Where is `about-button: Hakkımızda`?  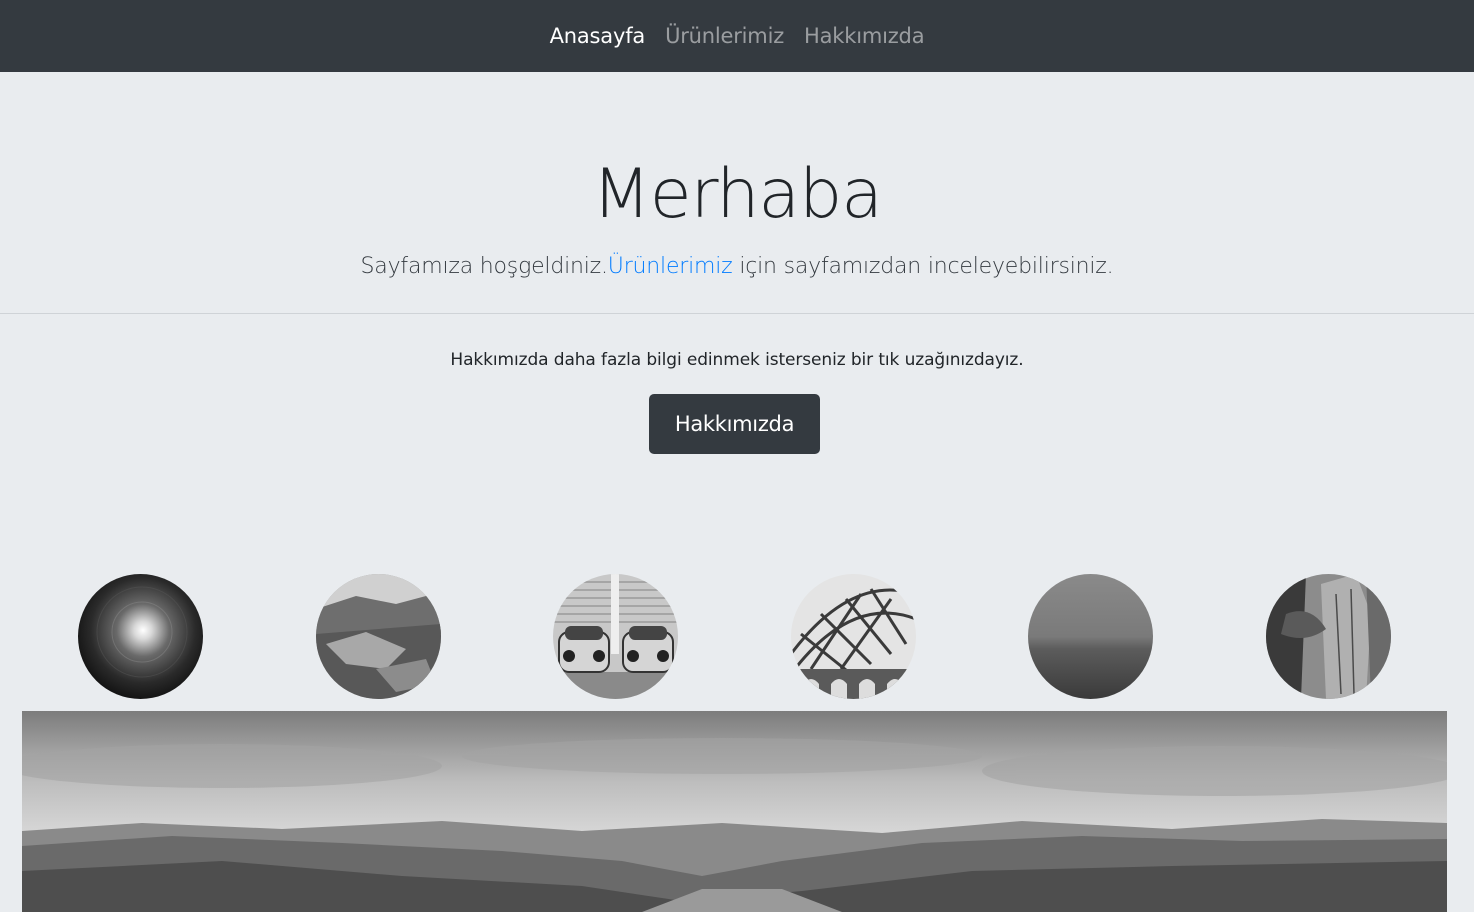
about-button: Hakkımızda is located at coordinates (734, 424).